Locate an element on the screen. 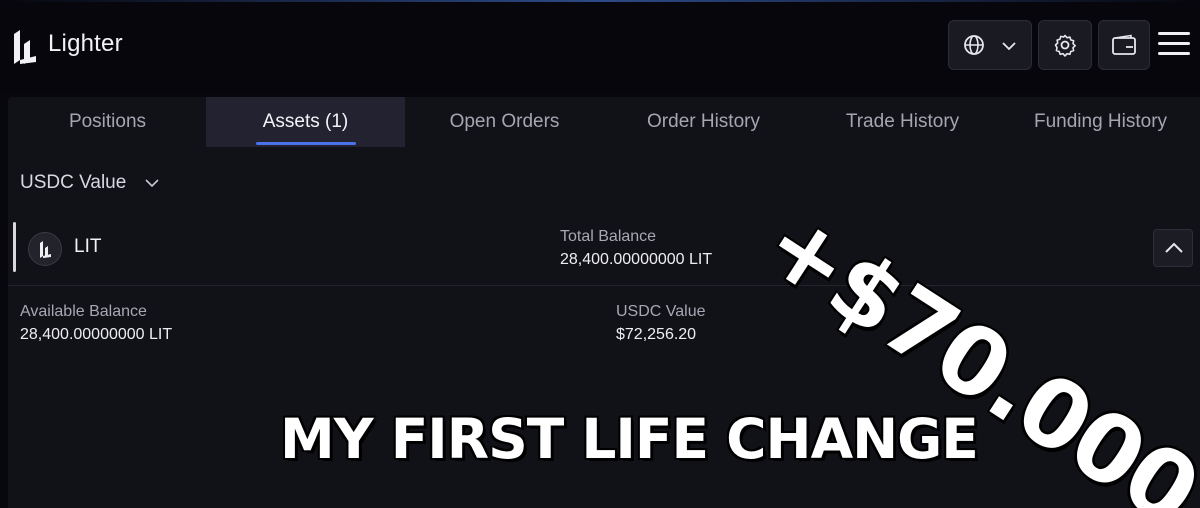 The image size is (1200, 508). overlay-caption-text: MY FIRST LIFE CHANGE is located at coordinates (629, 439).